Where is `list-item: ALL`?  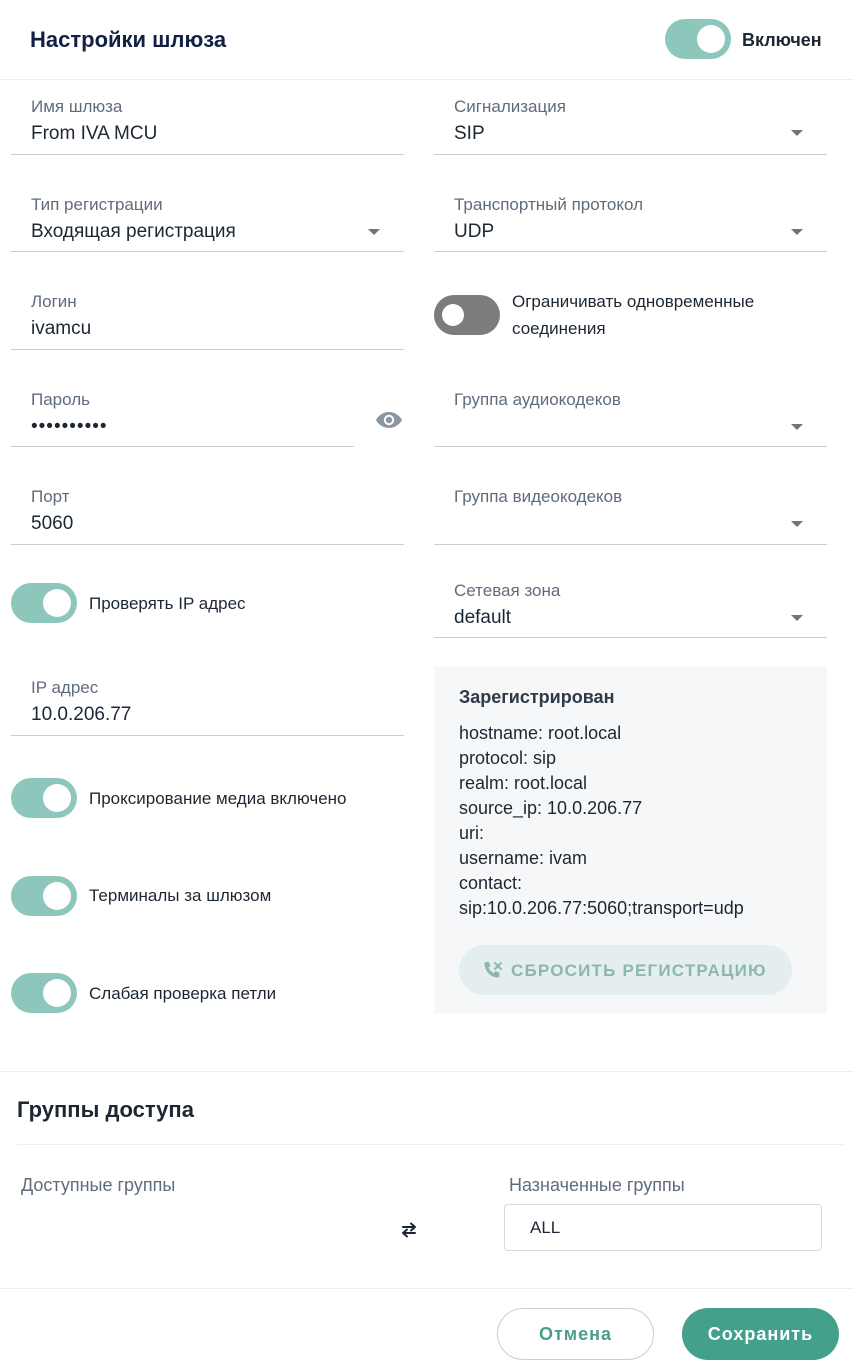 list-item: ALL is located at coordinates (545, 1228).